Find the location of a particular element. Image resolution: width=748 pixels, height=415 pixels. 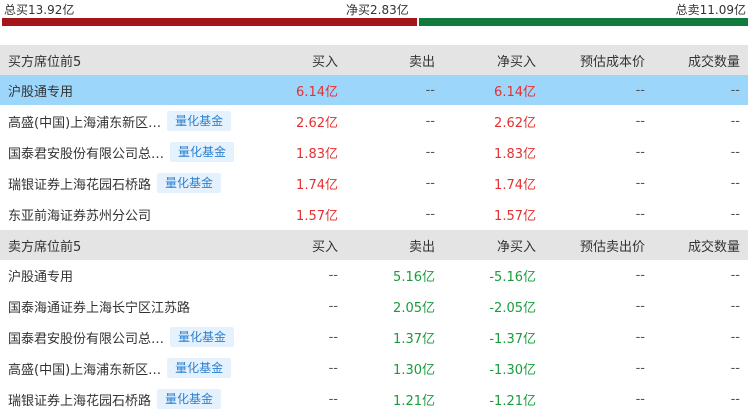

buy-seat-row: 国泰君安股份有限公司总… 量化基金 1.83亿 -- 1.83亿 -- -- is located at coordinates (374, 152).